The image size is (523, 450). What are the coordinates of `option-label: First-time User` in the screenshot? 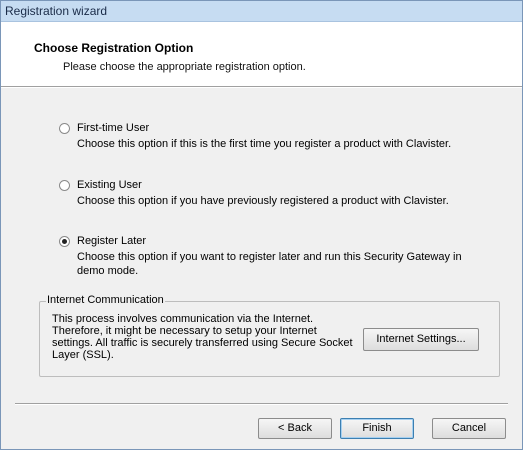 It's located at (113, 128).